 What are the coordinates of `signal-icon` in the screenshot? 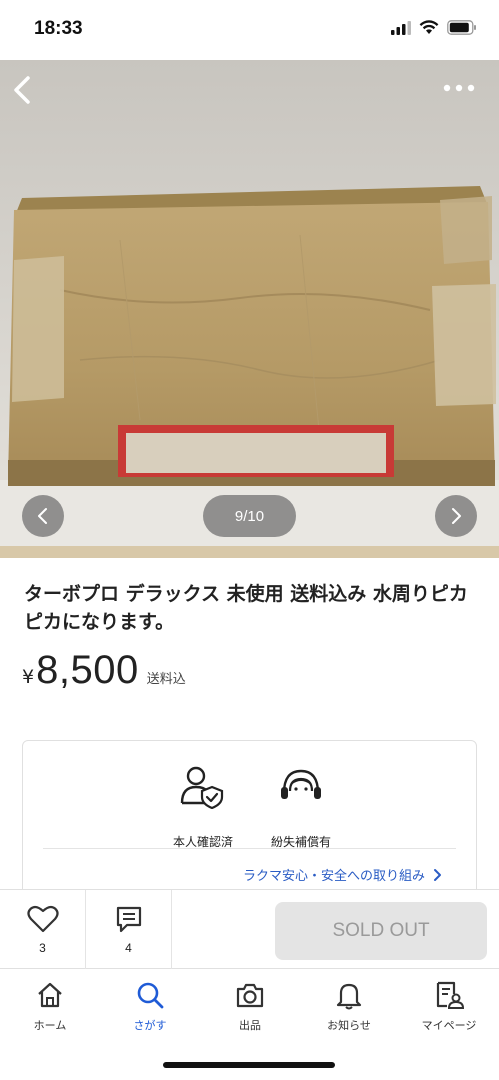 It's located at (401, 27).